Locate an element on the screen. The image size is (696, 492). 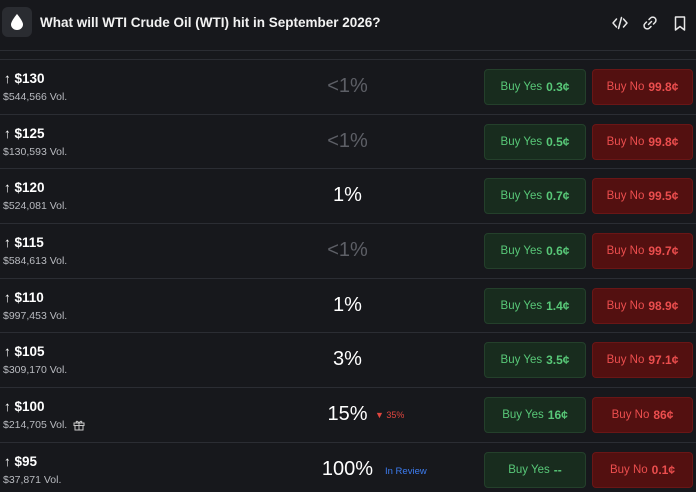
chance-delta: ▼ 35% is located at coordinates (390, 415).